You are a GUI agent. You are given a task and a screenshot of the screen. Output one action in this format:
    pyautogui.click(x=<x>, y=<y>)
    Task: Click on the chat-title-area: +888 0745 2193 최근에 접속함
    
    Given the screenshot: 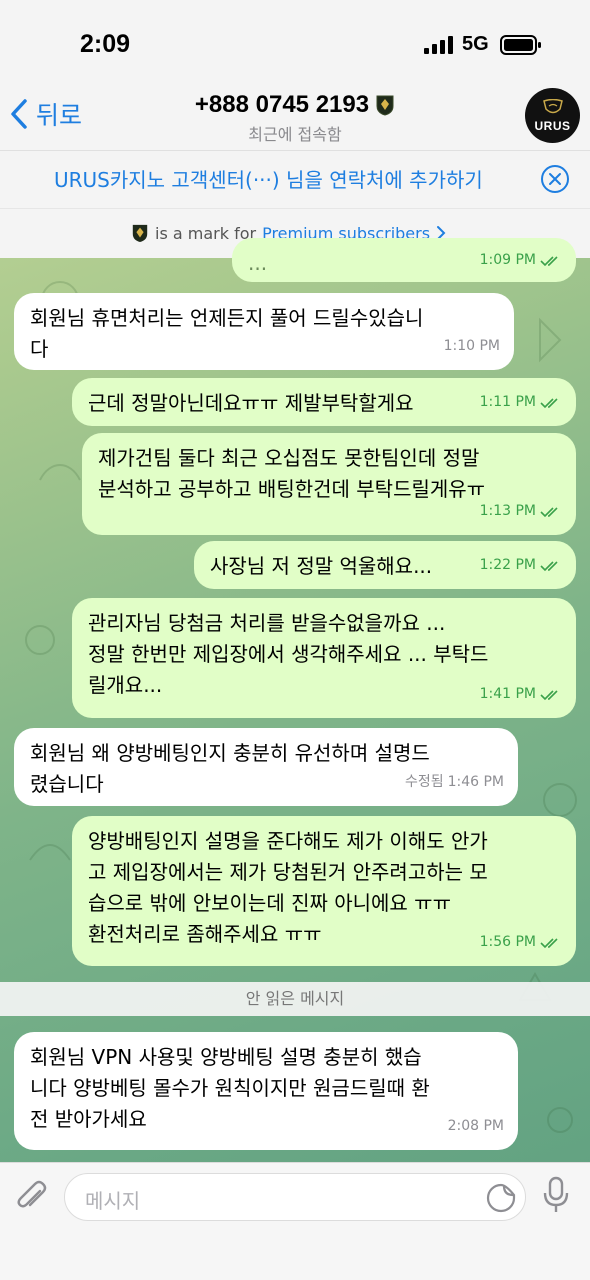 What is the action you would take?
    pyautogui.click(x=295, y=116)
    